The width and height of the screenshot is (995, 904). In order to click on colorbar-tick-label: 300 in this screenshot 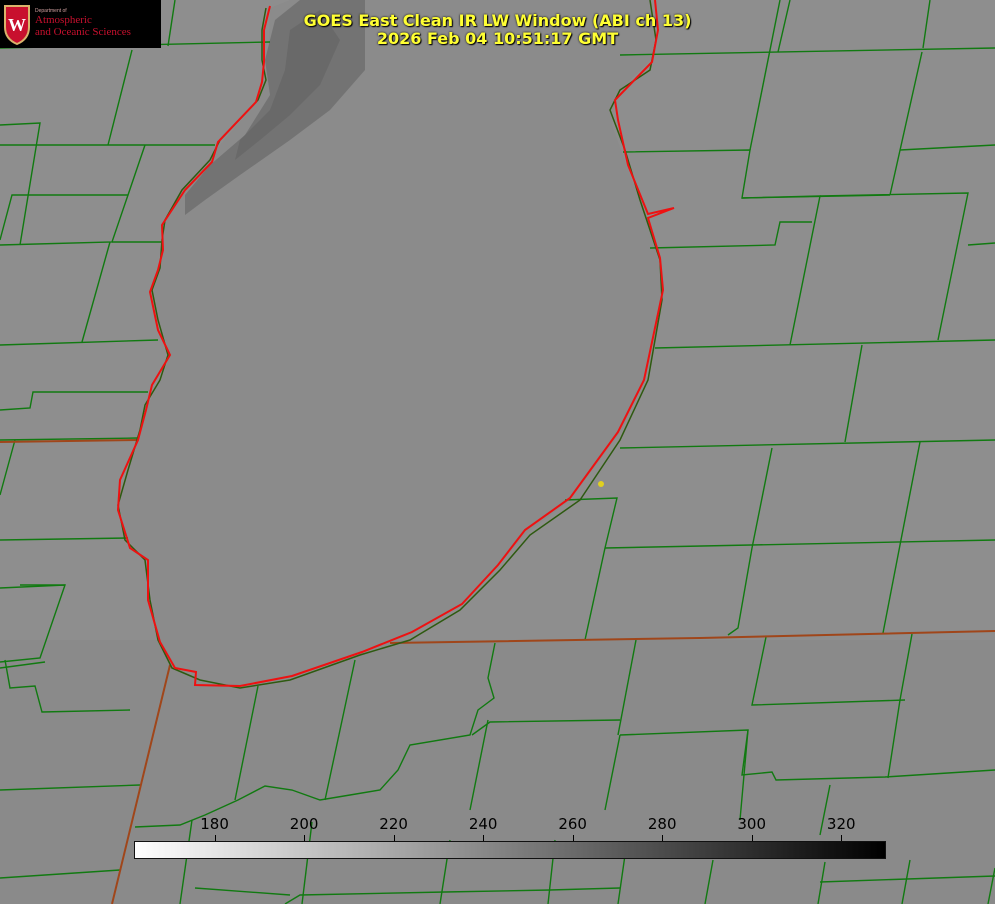, I will do `click(752, 824)`.